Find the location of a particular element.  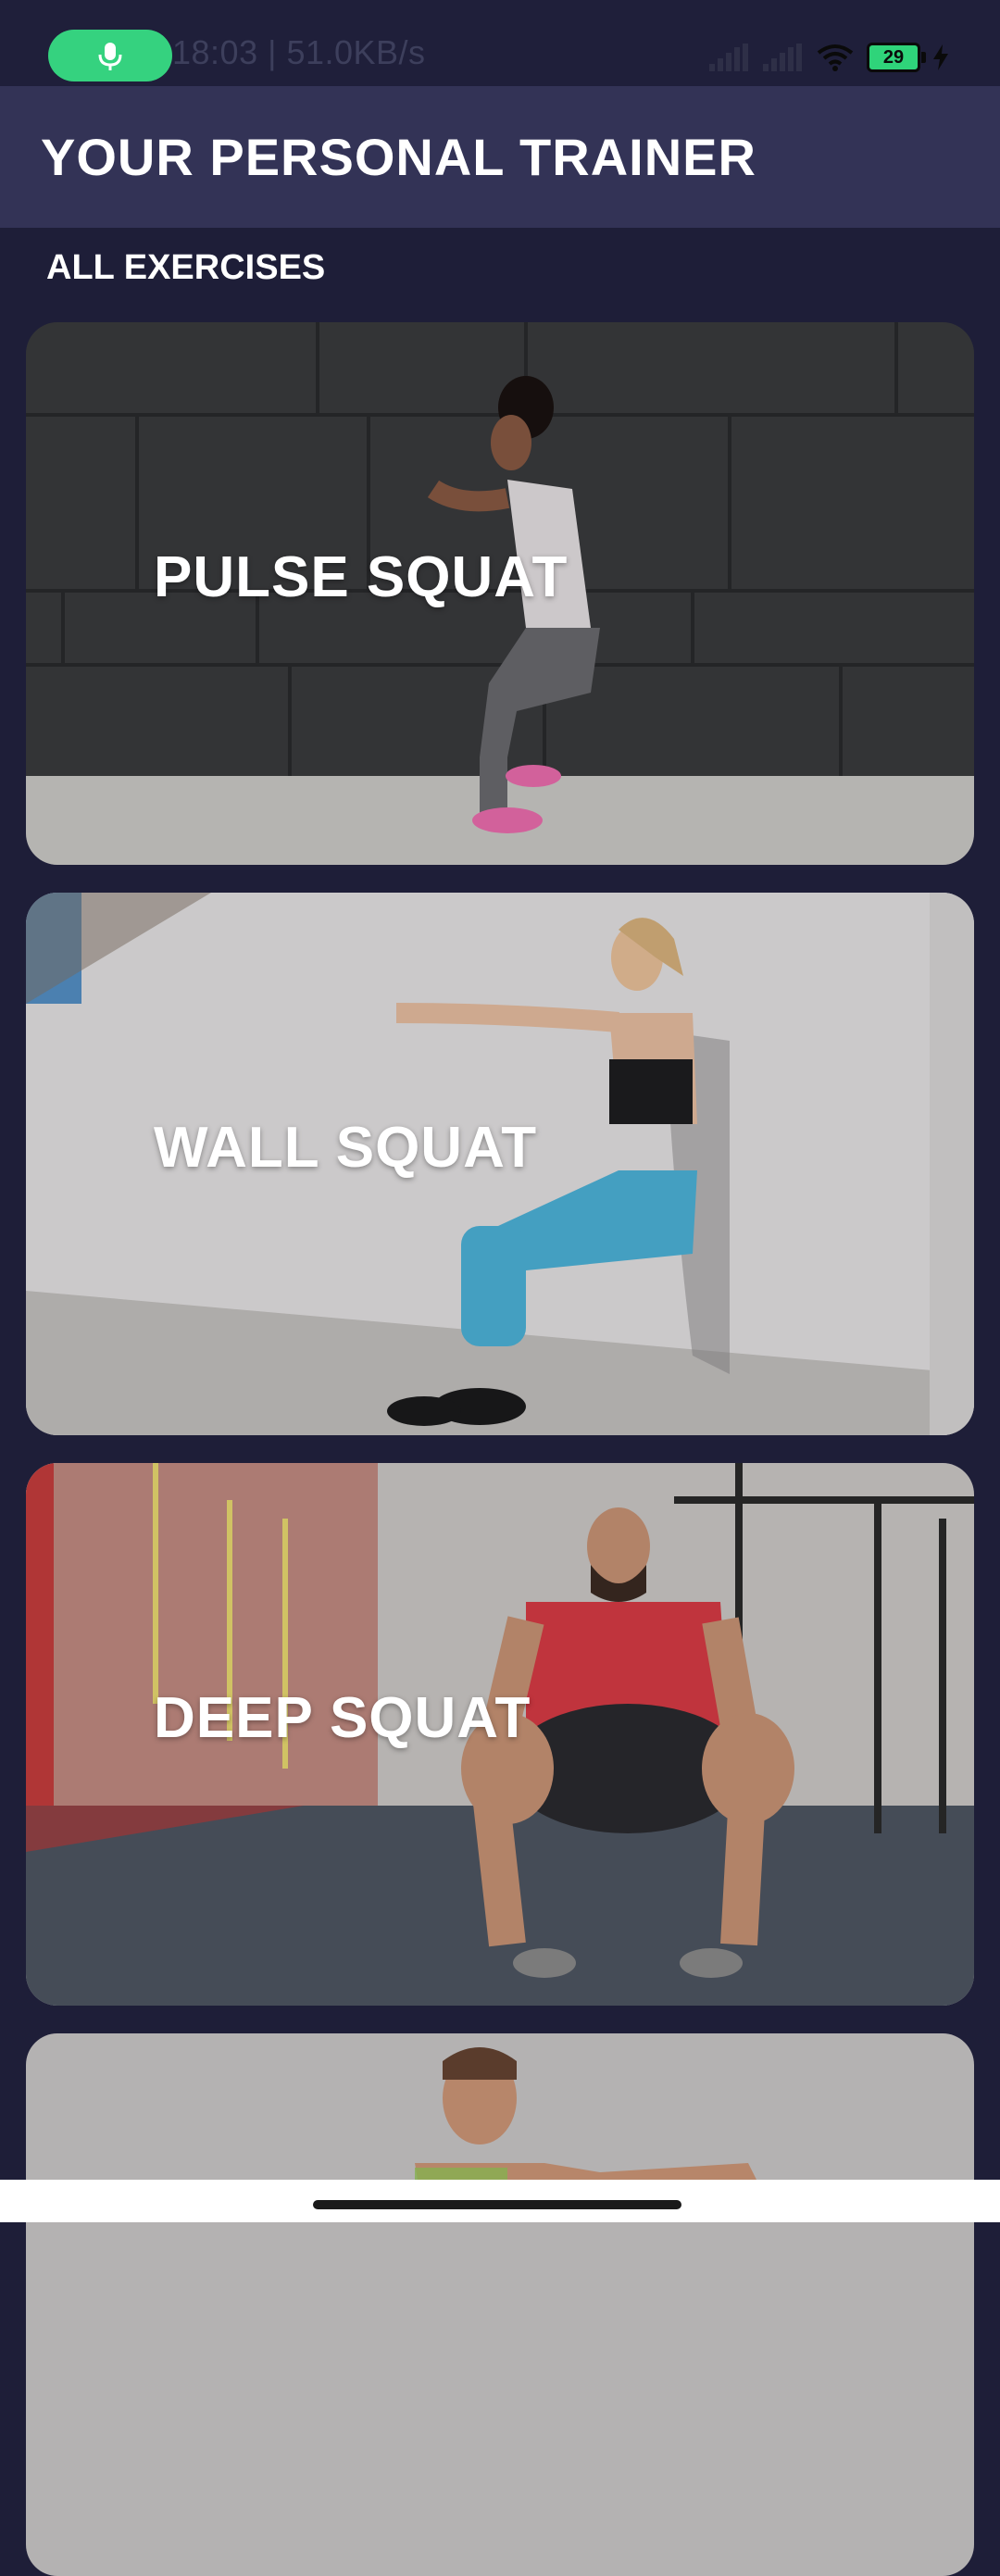

mic-indicator-pill is located at coordinates (110, 55).